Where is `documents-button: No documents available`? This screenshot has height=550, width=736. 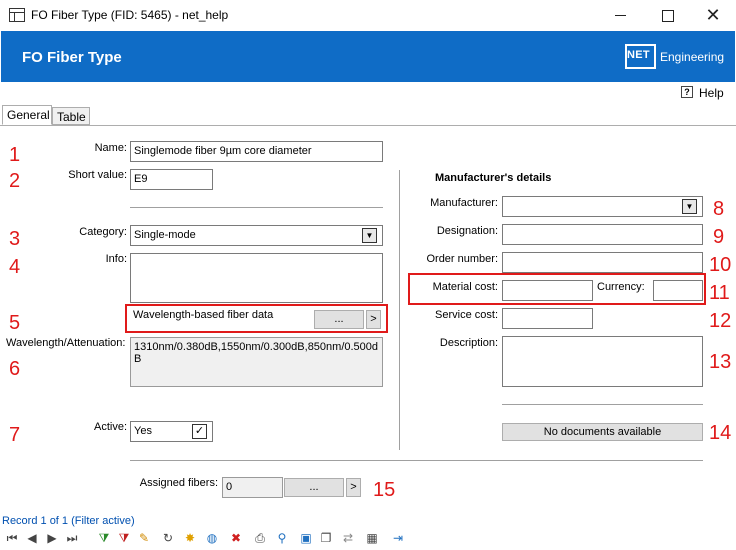 documents-button: No documents available is located at coordinates (602, 432).